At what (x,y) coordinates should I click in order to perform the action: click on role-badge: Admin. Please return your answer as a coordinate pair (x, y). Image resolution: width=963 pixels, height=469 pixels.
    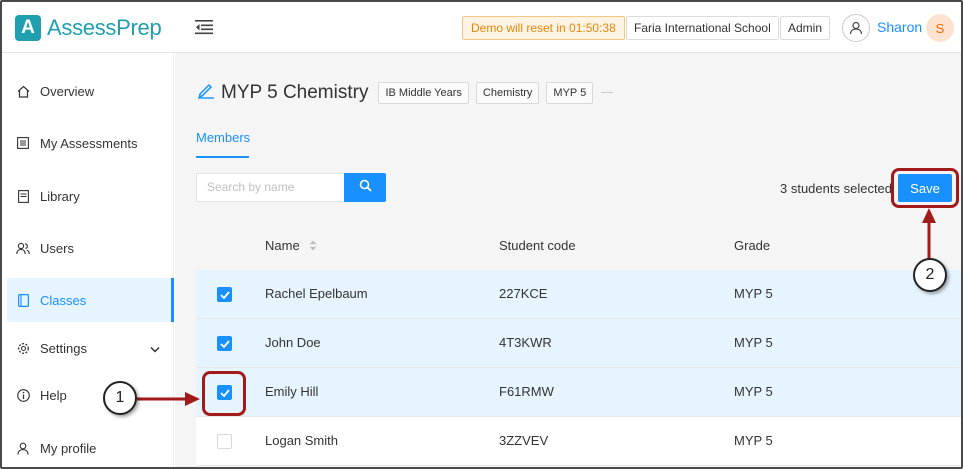
    Looking at the image, I should click on (805, 28).